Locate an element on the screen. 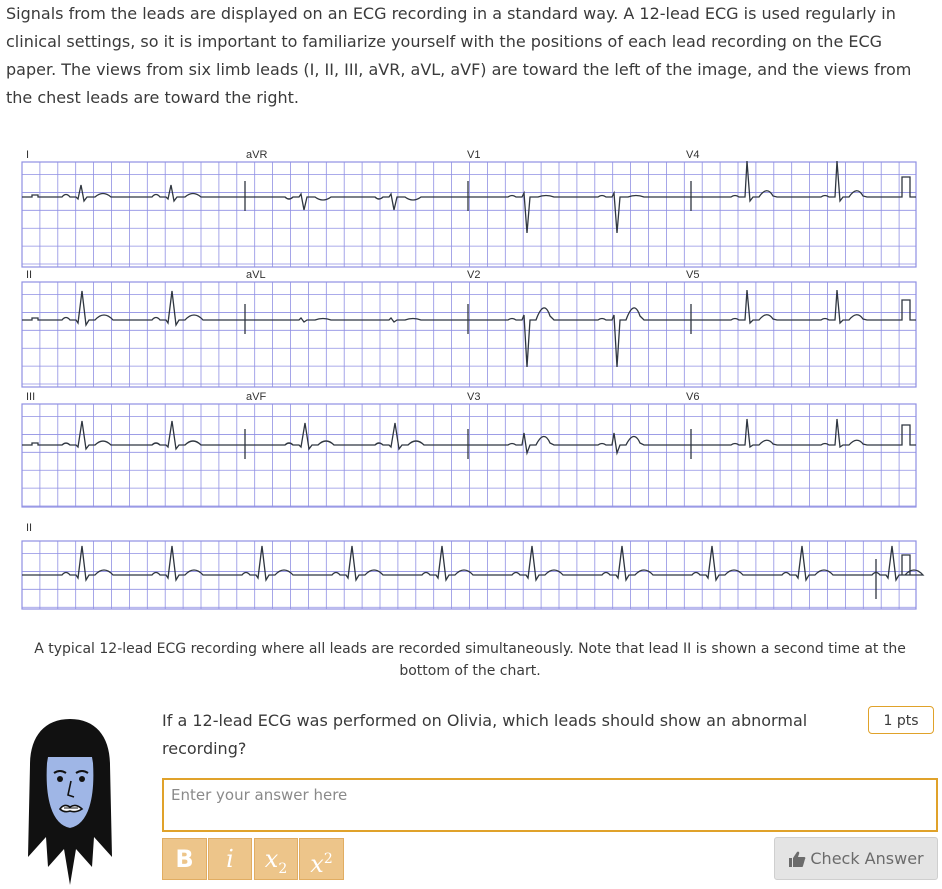  lead-label: V3 is located at coordinates (473, 397).